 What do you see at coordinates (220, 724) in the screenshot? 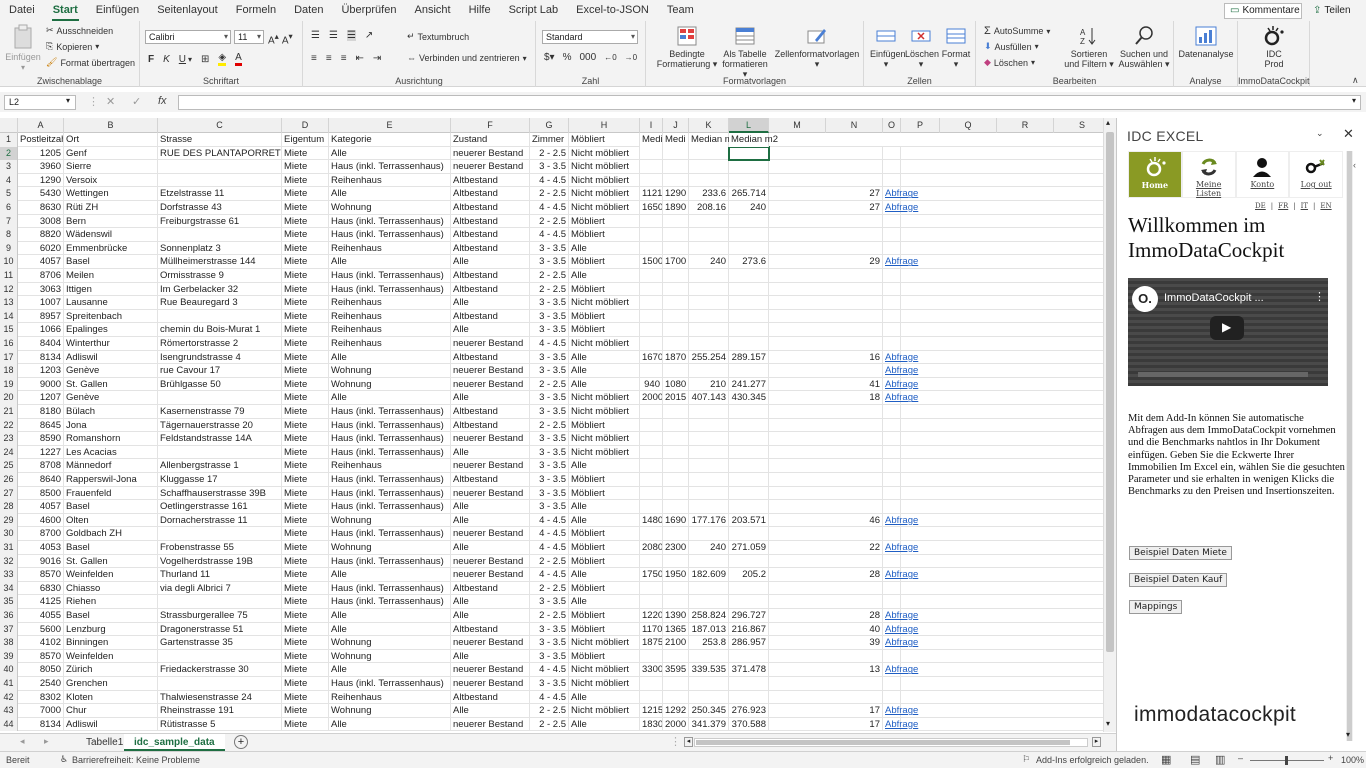
I see `cell: Rütistrasse 5` at bounding box center [220, 724].